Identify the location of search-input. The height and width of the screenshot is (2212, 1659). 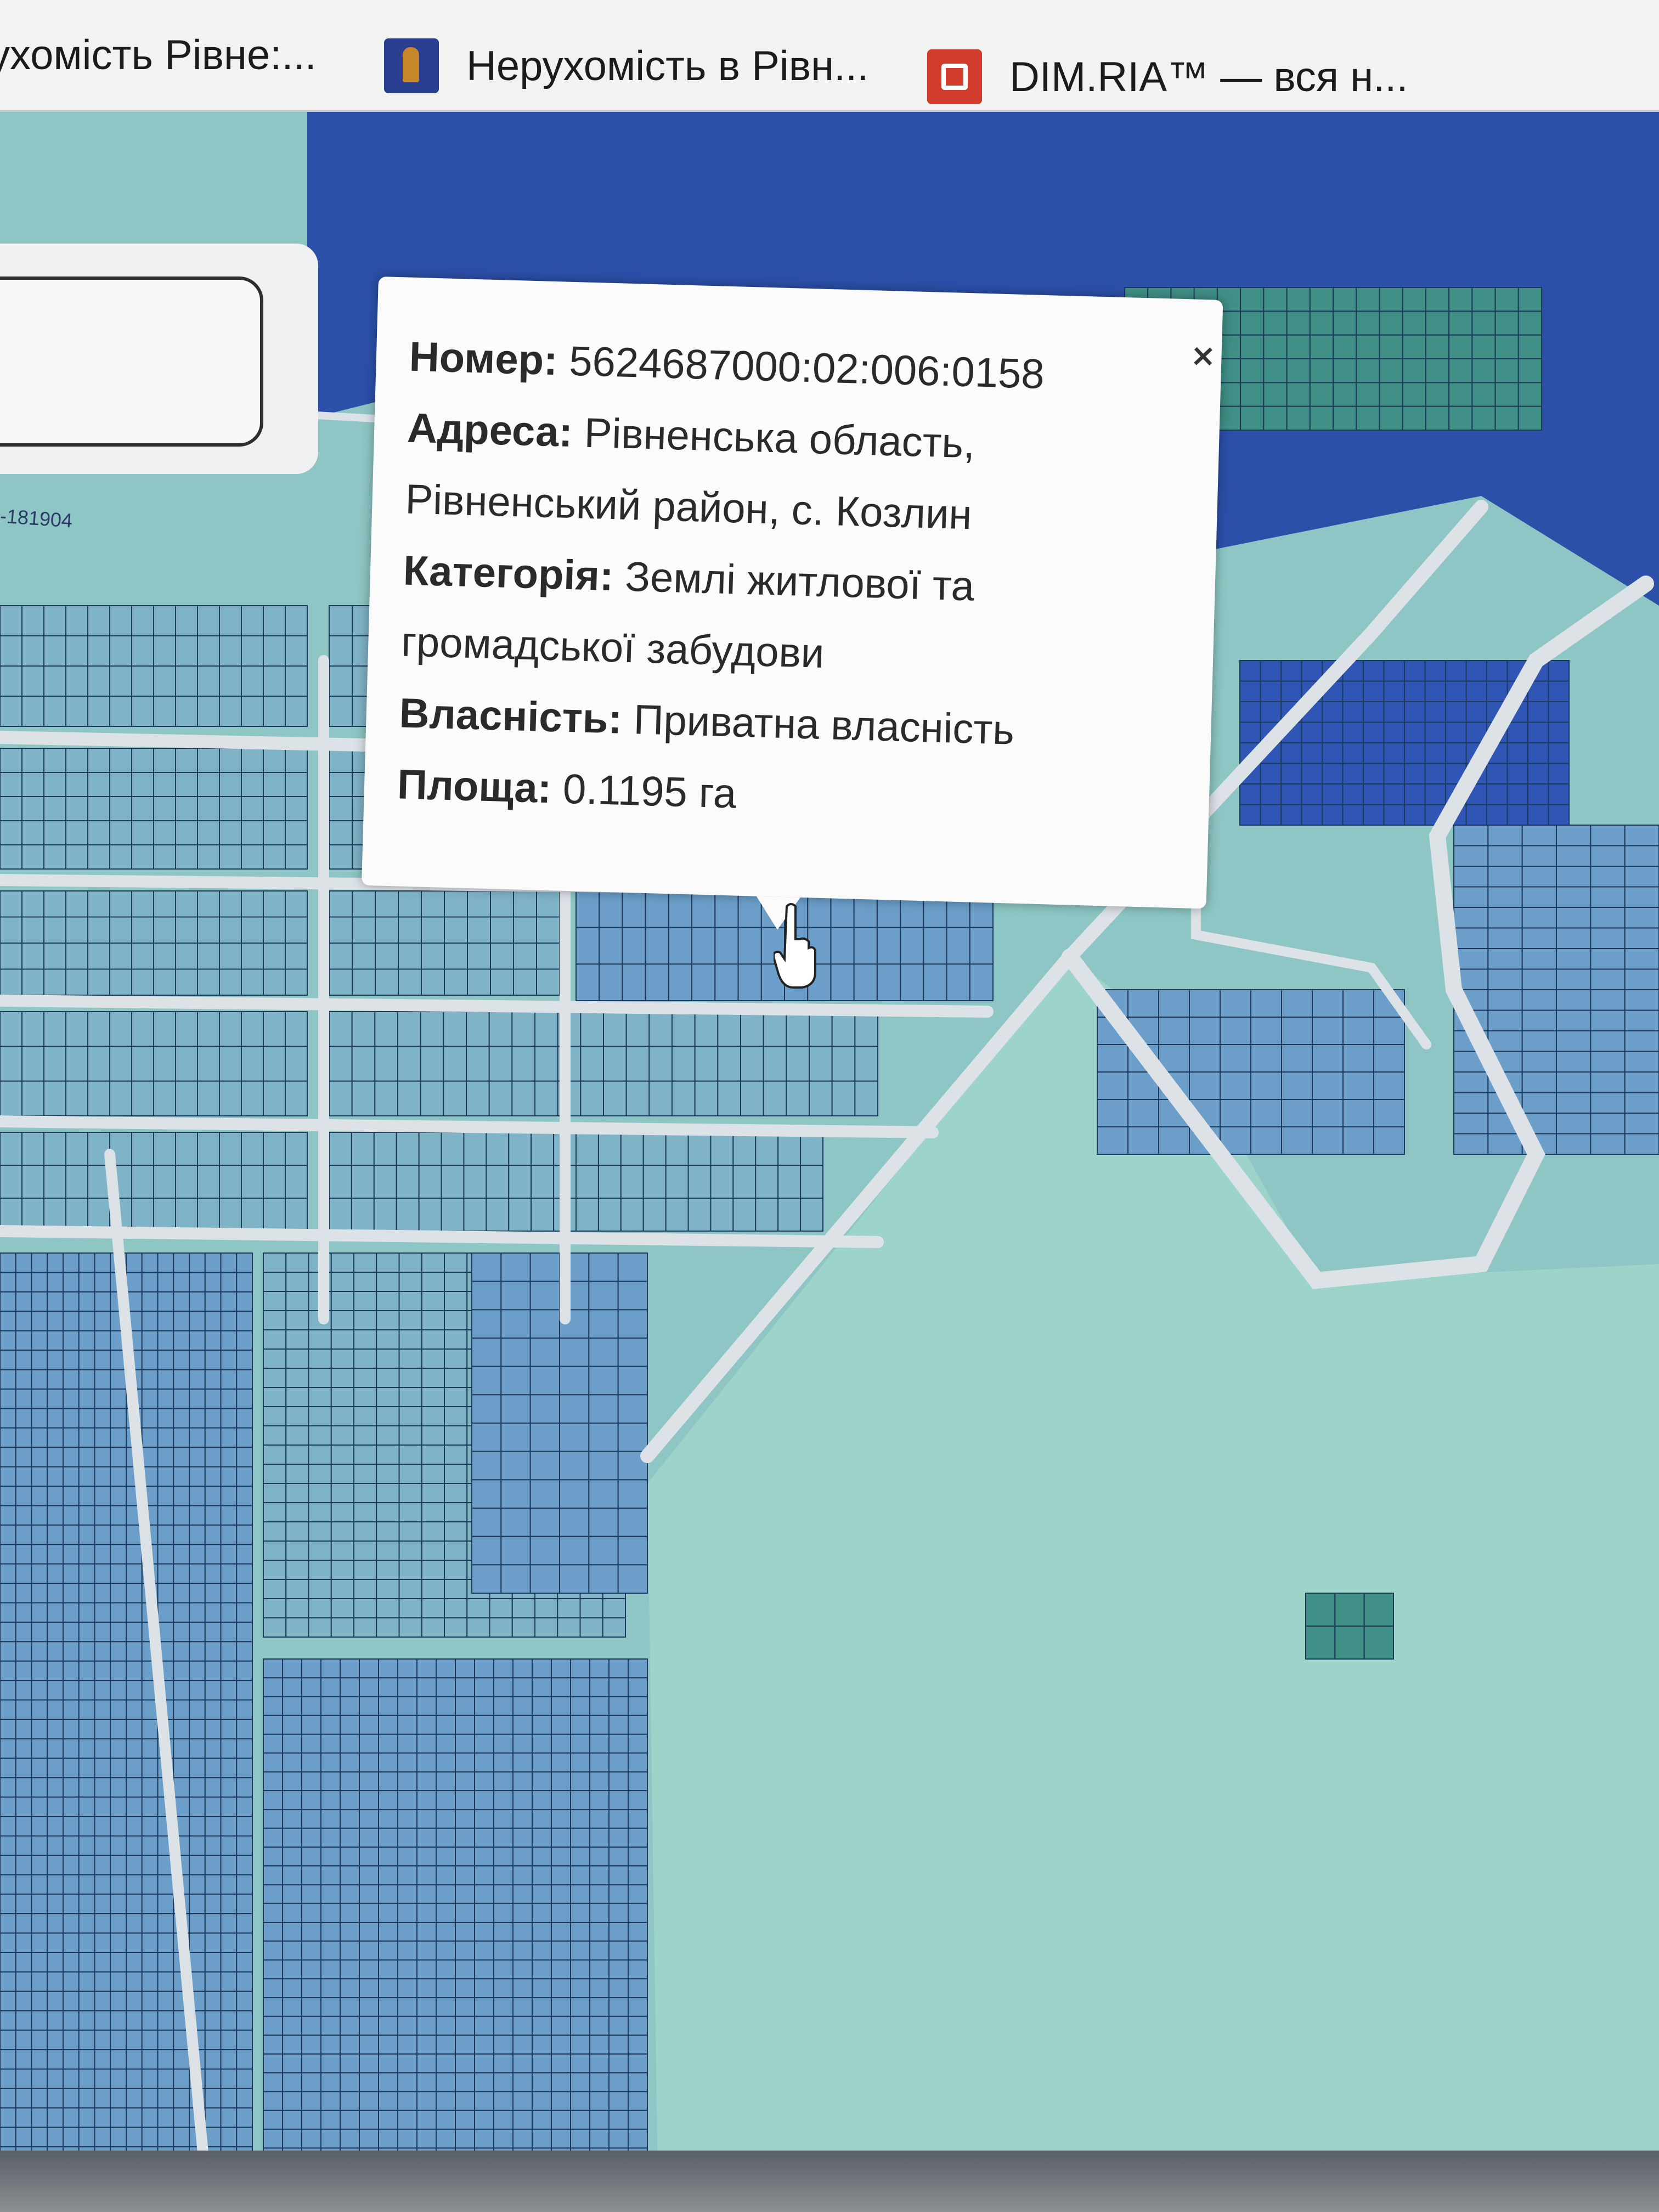
(131, 362).